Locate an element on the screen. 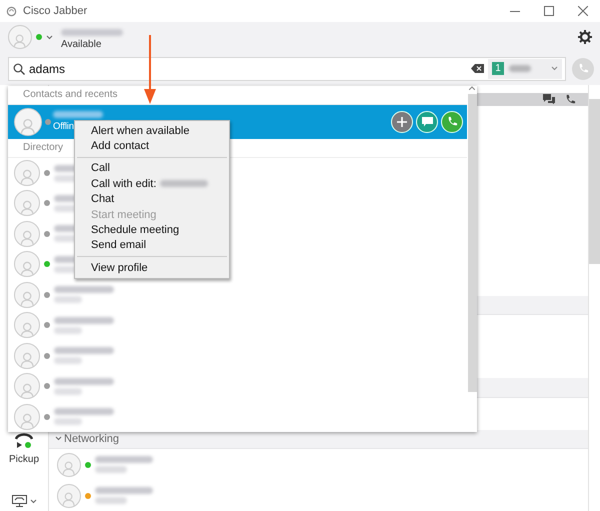  menu-item: Alert when available is located at coordinates (152, 130).